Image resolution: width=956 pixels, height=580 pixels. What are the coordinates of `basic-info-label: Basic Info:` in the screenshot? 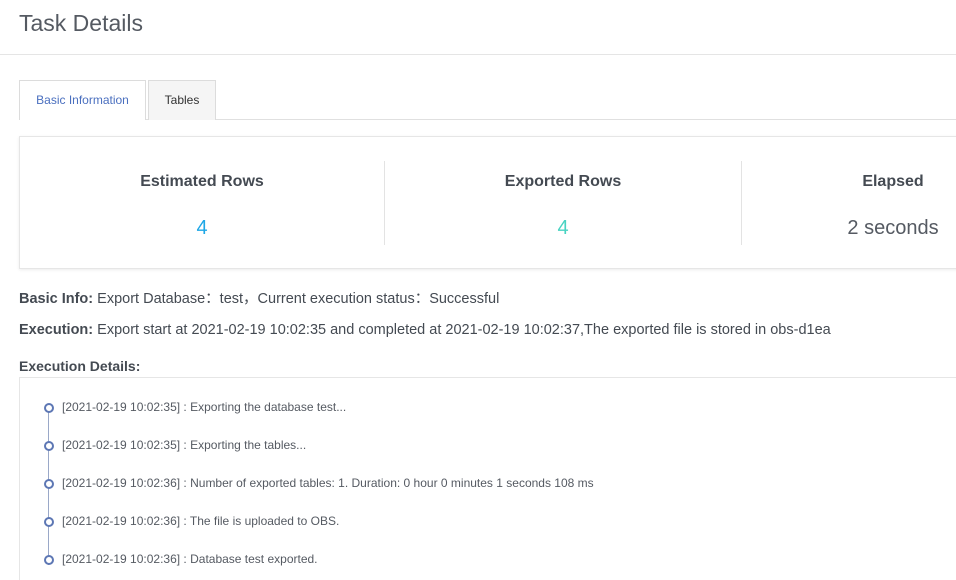 It's located at (56, 299).